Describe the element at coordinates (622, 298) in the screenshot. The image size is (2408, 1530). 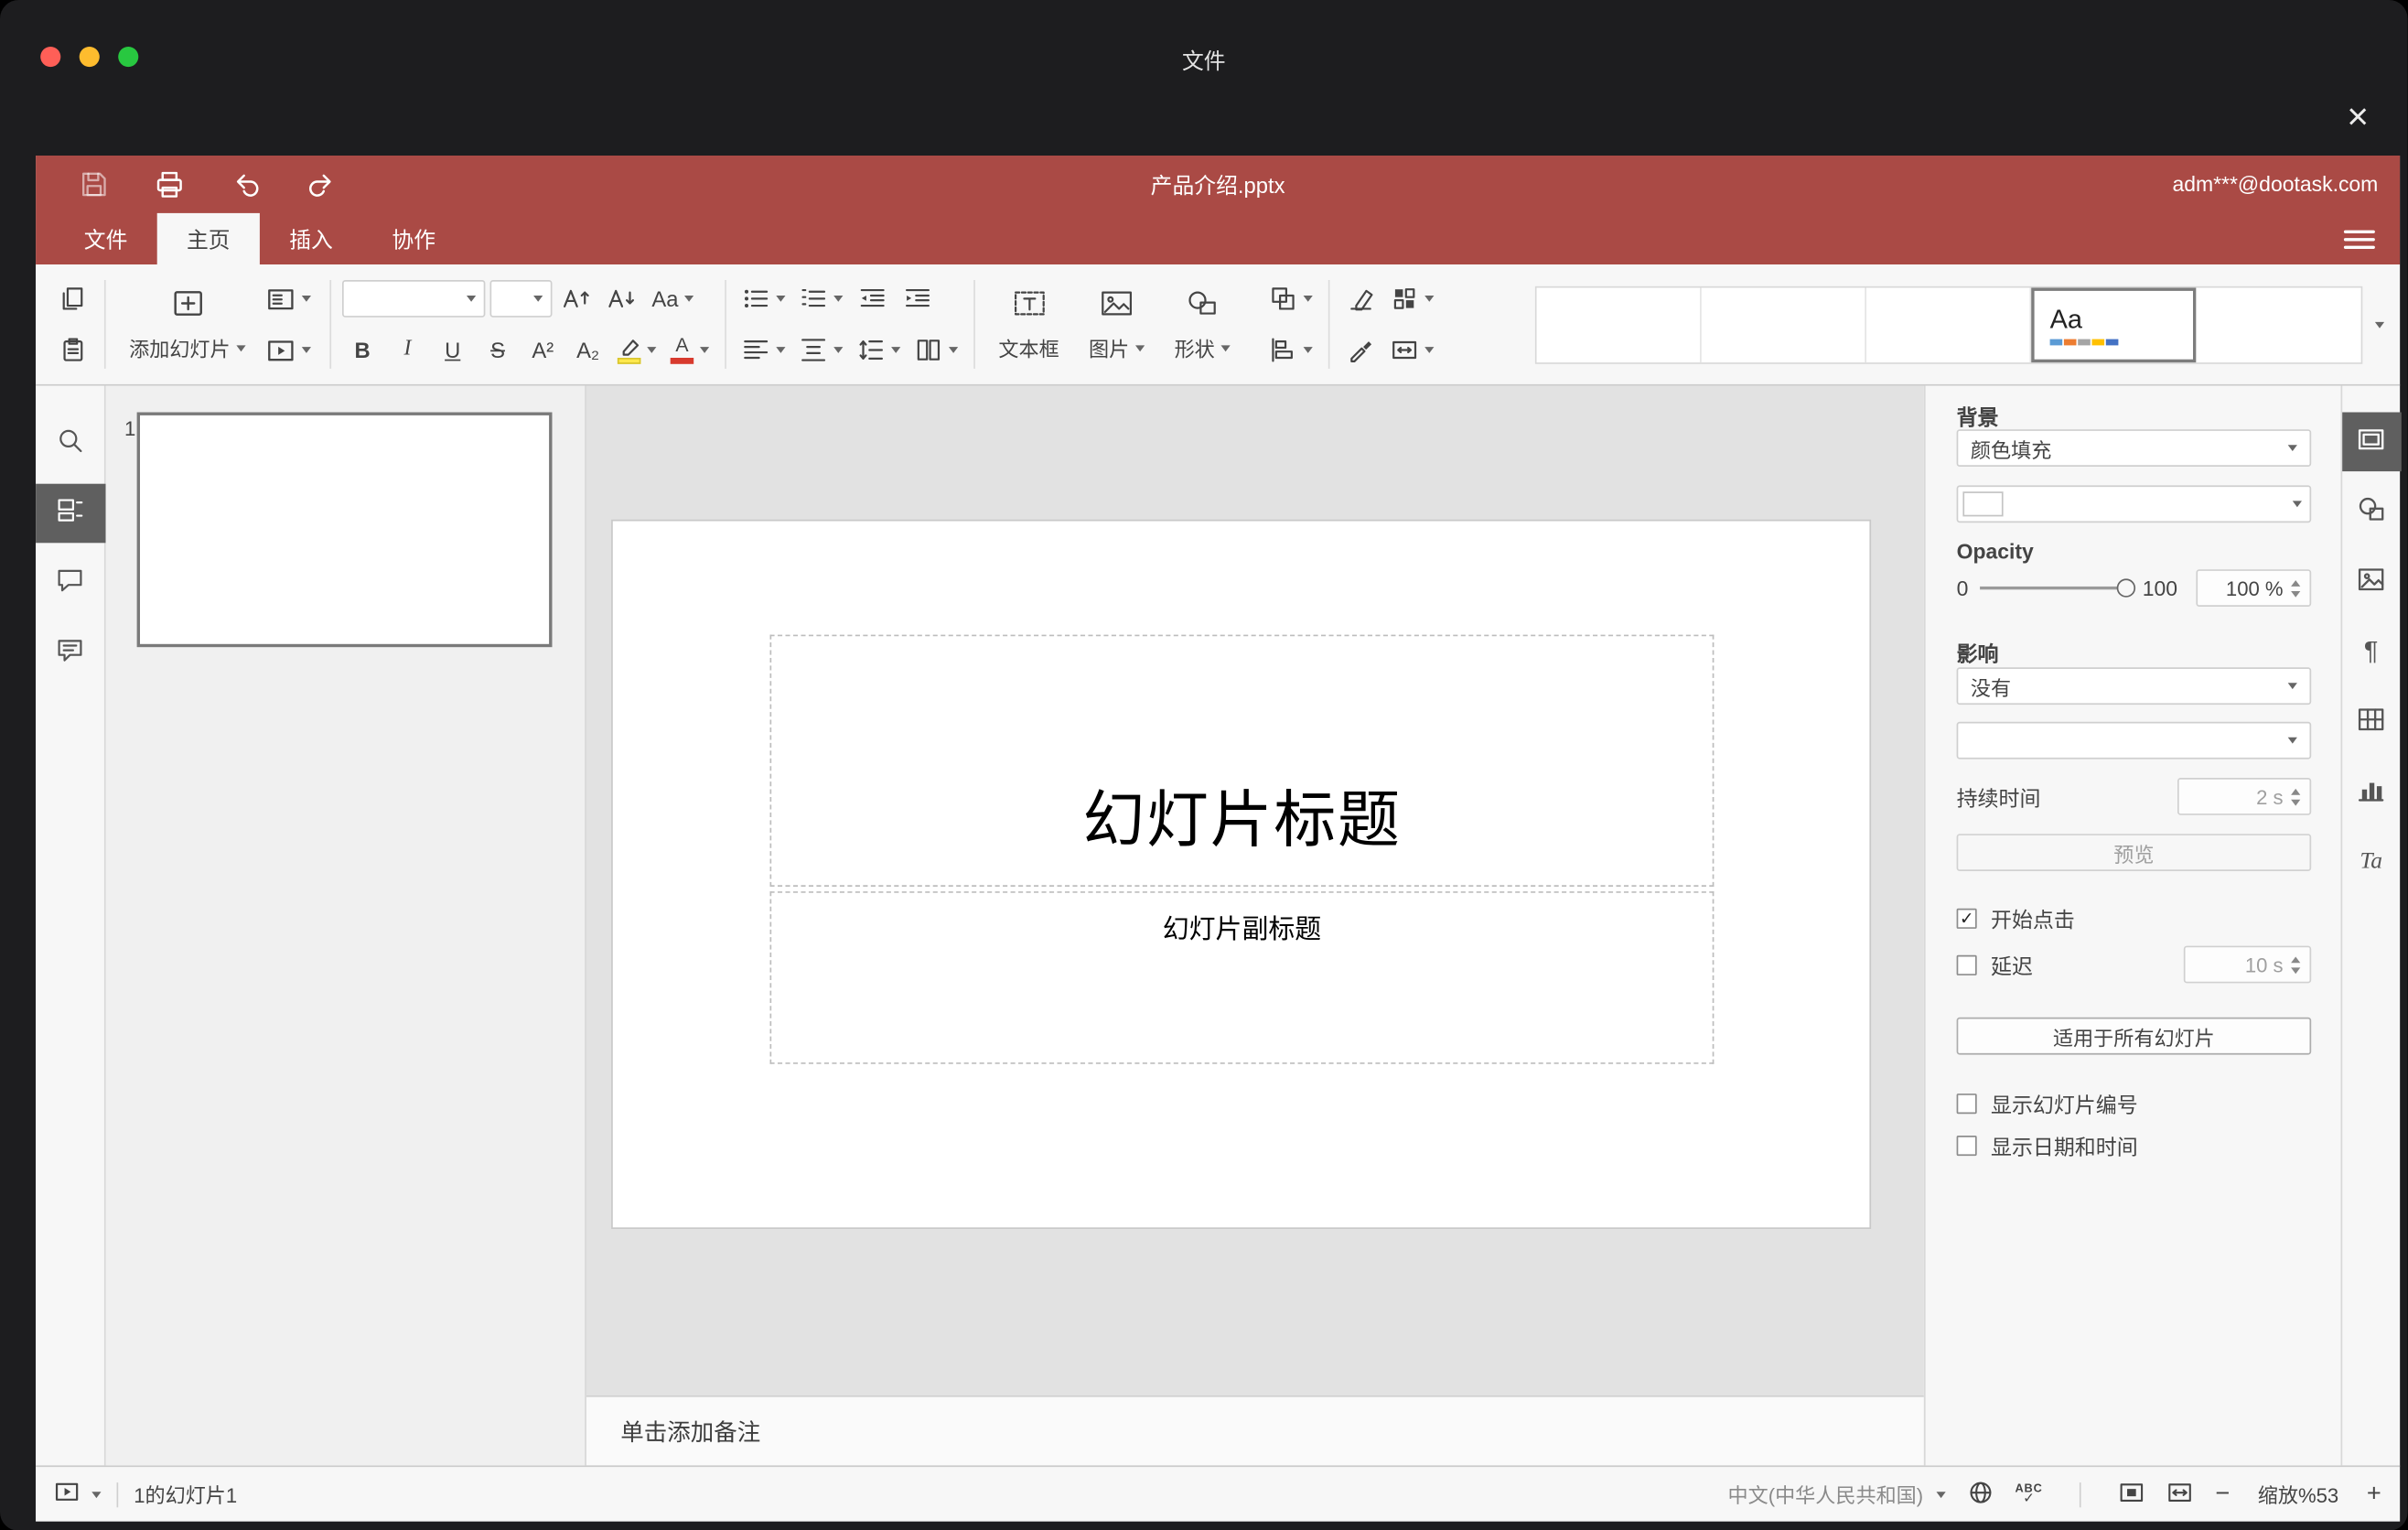
I see `decrease-font-size-button` at that location.